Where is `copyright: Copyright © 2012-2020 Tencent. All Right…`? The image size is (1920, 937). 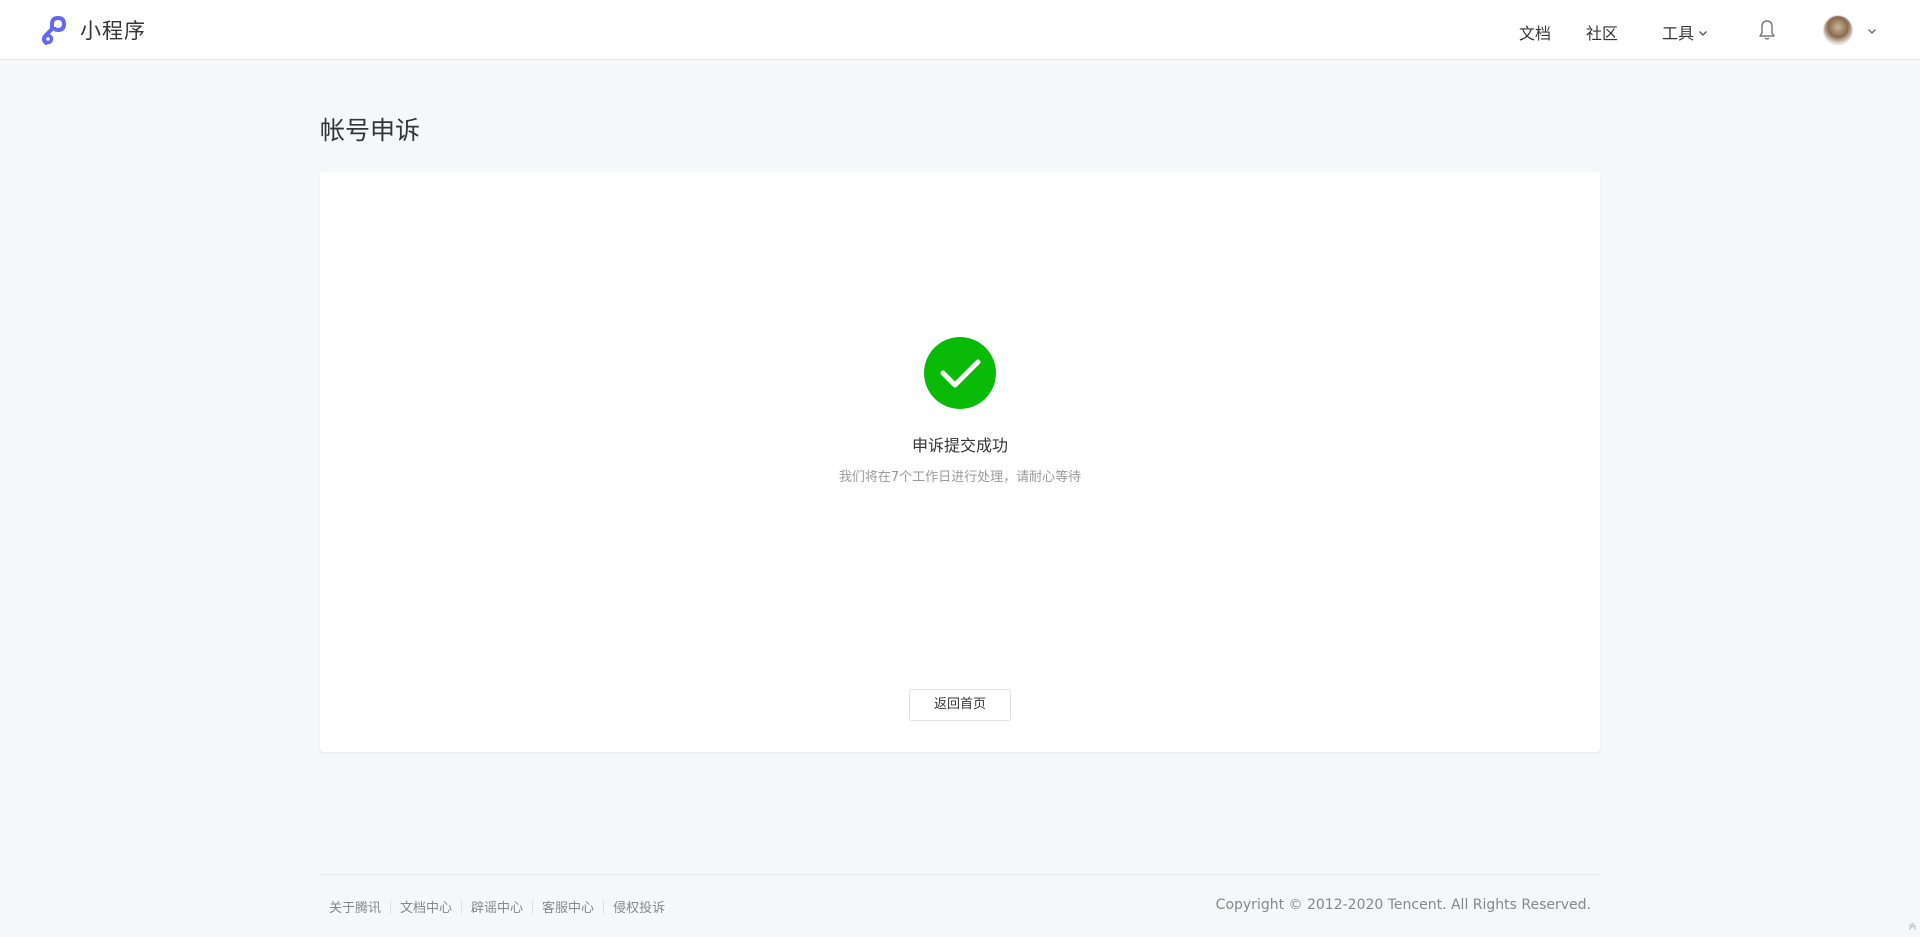
copyright: Copyright © 2012-2020 Tencent. All Right… is located at coordinates (1403, 905).